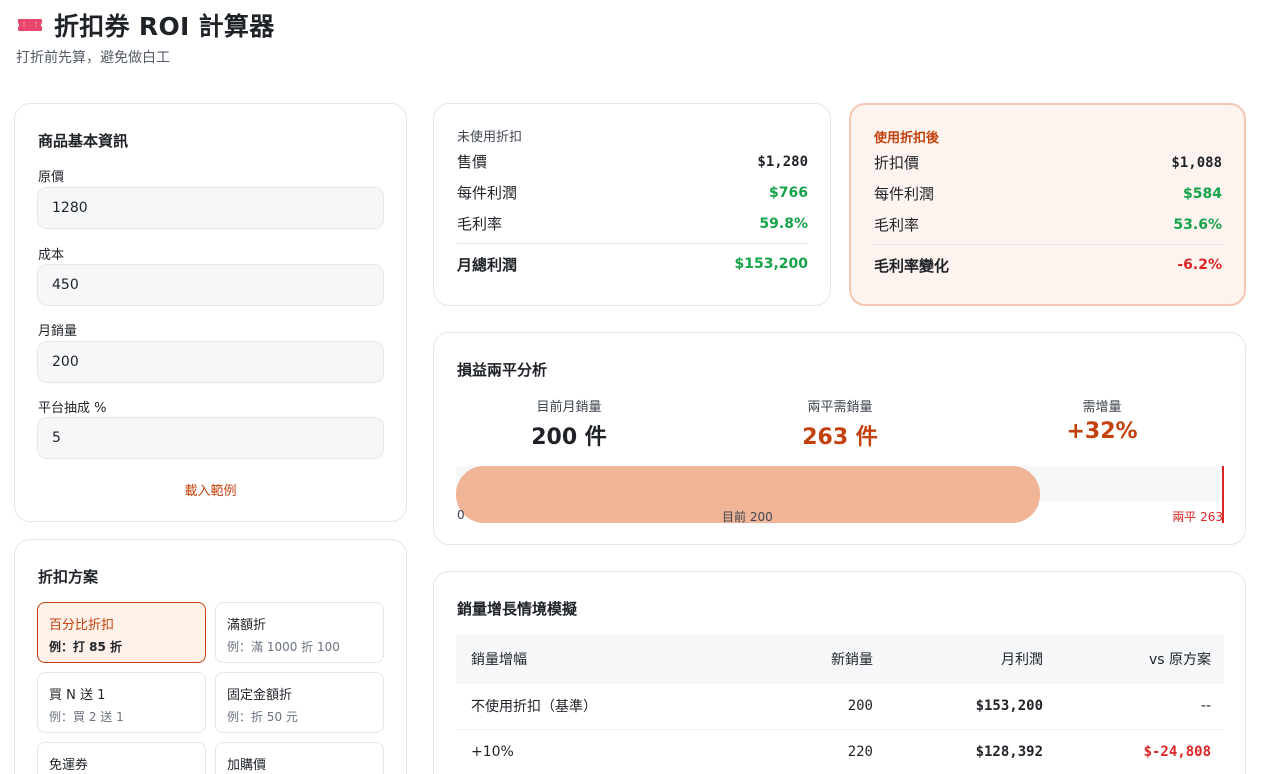 Image resolution: width=1261 pixels, height=774 pixels. I want to click on table-row: 不使用折扣（基準） 200 $153,200 --, so click(840, 707).